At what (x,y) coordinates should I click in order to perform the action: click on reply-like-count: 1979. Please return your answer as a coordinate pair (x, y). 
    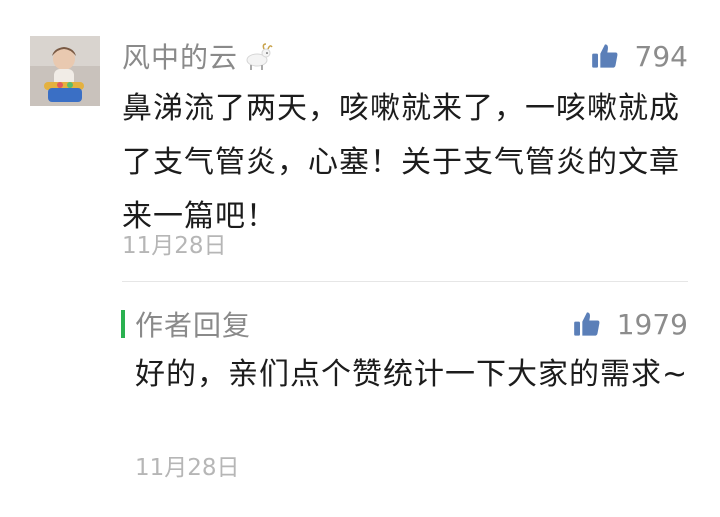
    Looking at the image, I should click on (652, 324).